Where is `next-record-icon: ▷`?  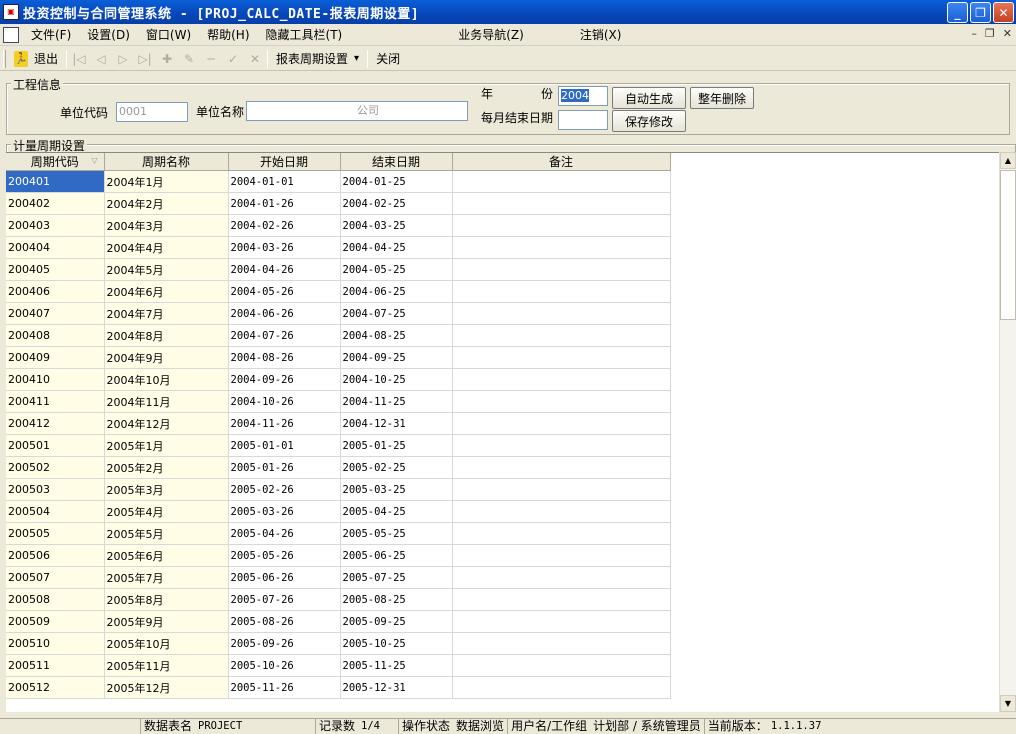
next-record-icon: ▷ is located at coordinates (123, 59).